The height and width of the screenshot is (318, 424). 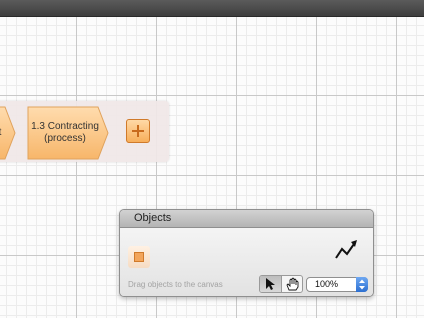 What do you see at coordinates (327, 284) in the screenshot?
I see `zoom-value: 100%` at bounding box center [327, 284].